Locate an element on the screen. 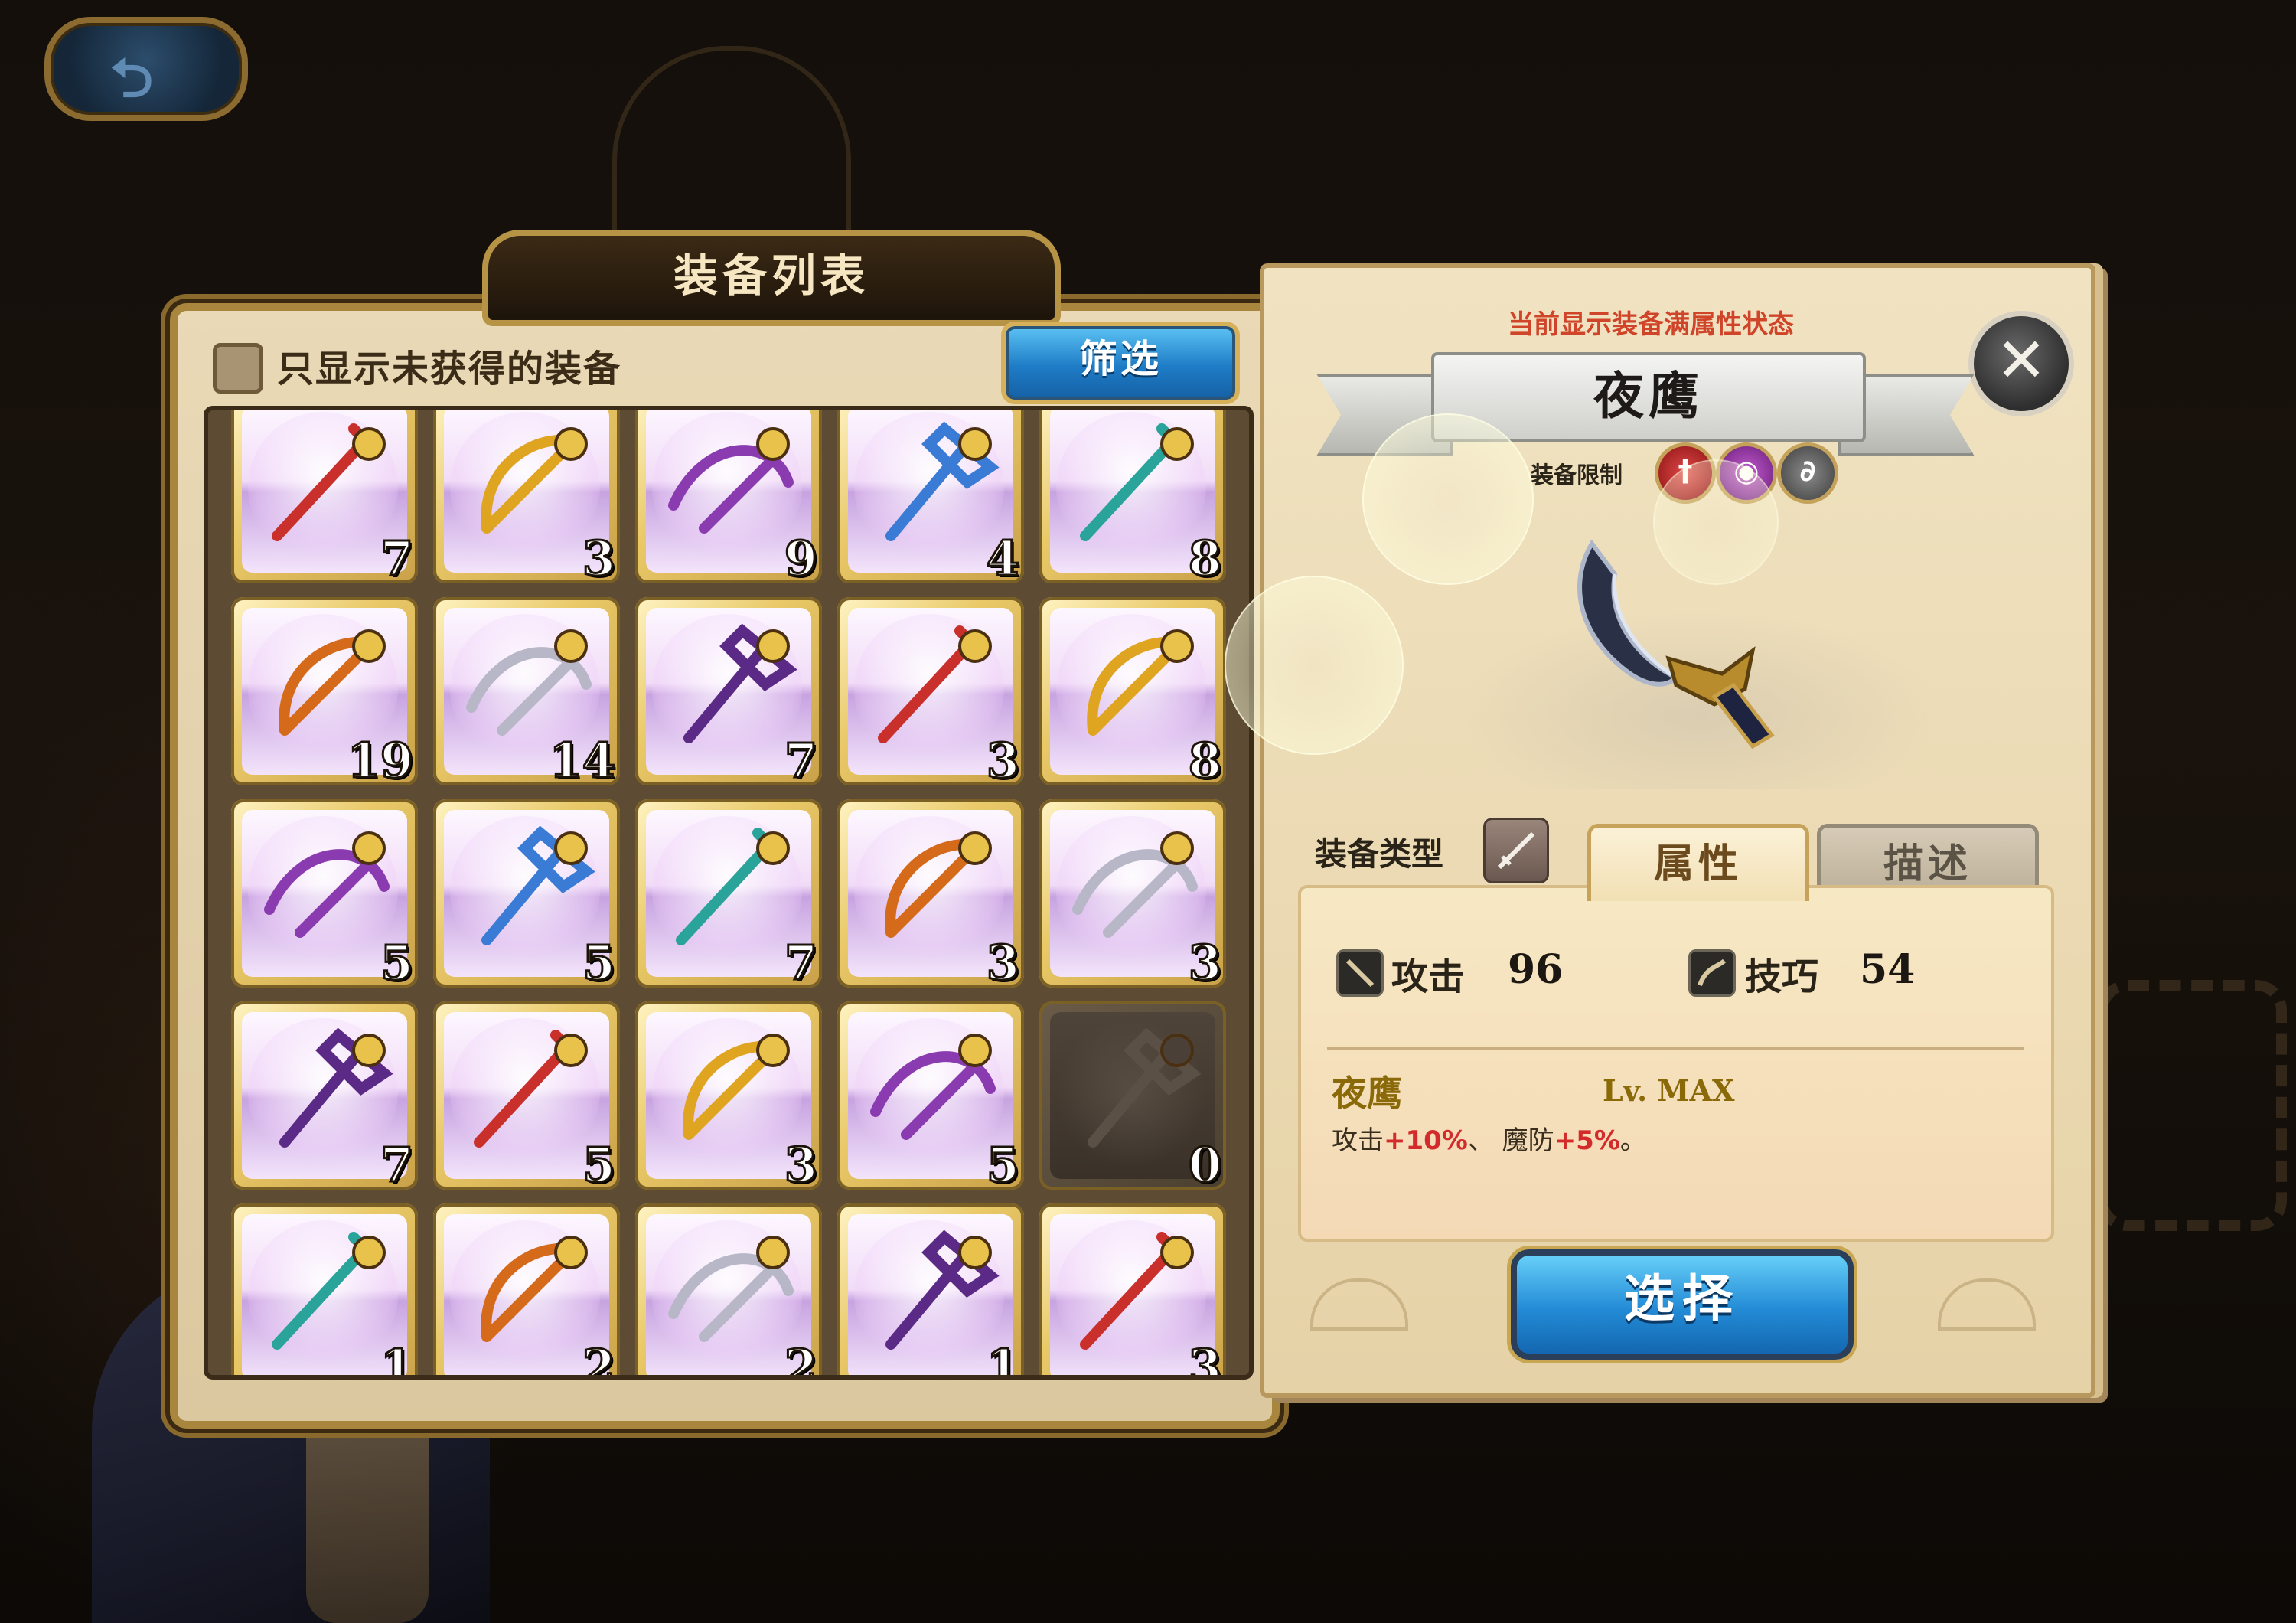 This screenshot has height=1623, width=2296. back-arrow-icon: ⮌ is located at coordinates (132, 78).